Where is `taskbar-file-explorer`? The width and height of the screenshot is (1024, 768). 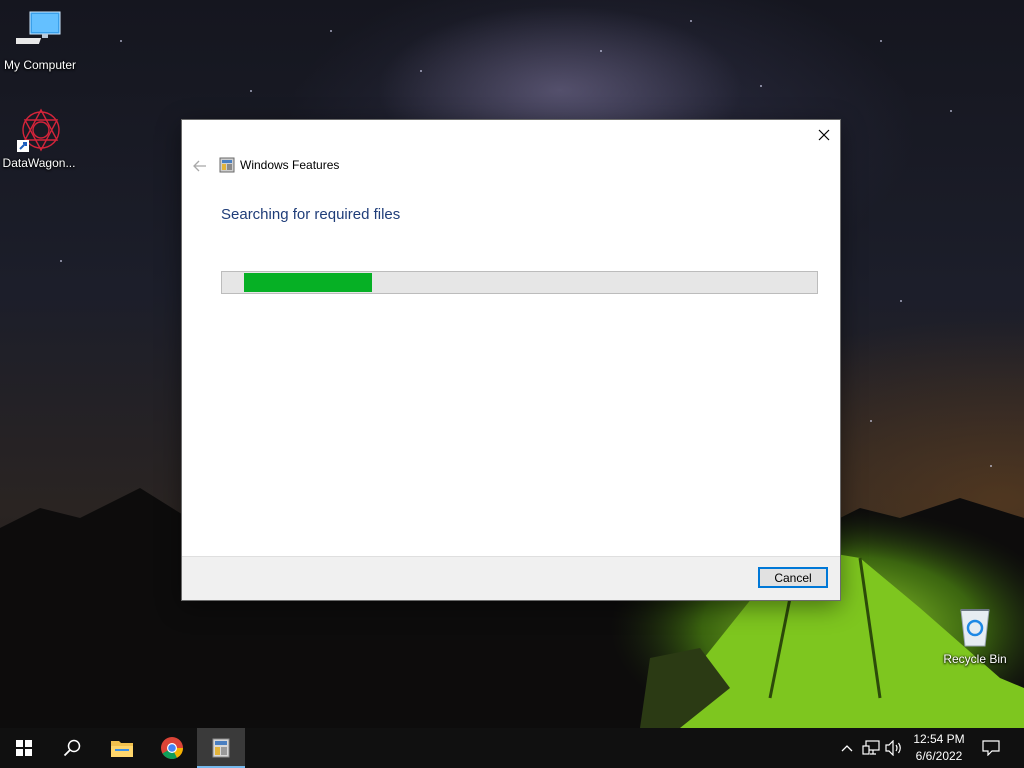
taskbar-file-explorer is located at coordinates (122, 748).